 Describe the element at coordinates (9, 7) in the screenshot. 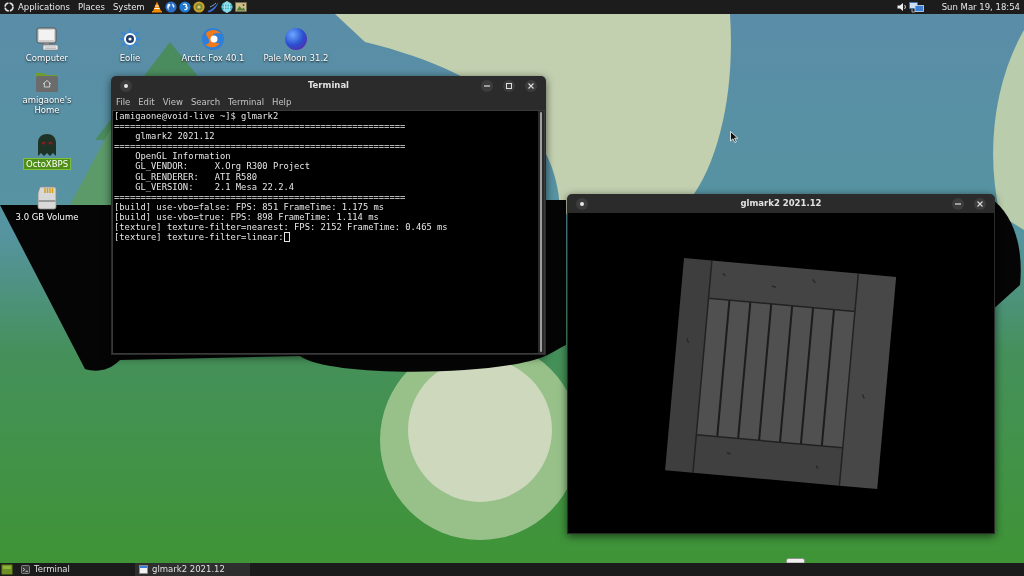

I see `ring-icon` at that location.